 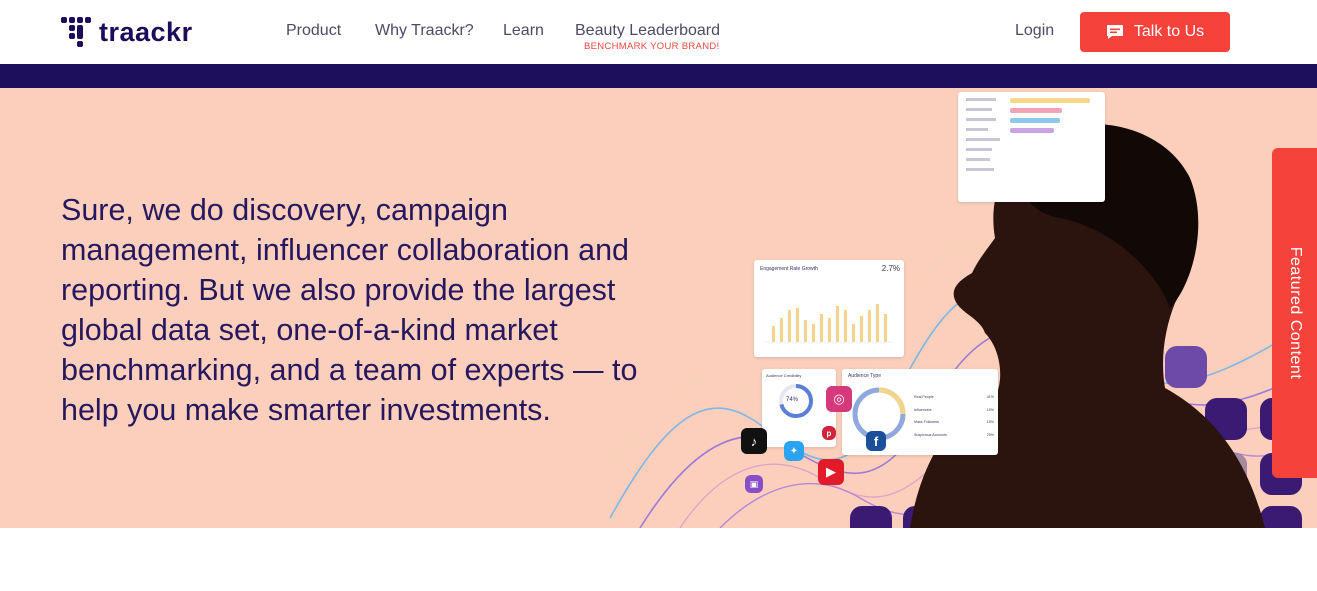 I want to click on nav-learn: Learn, so click(x=523, y=31).